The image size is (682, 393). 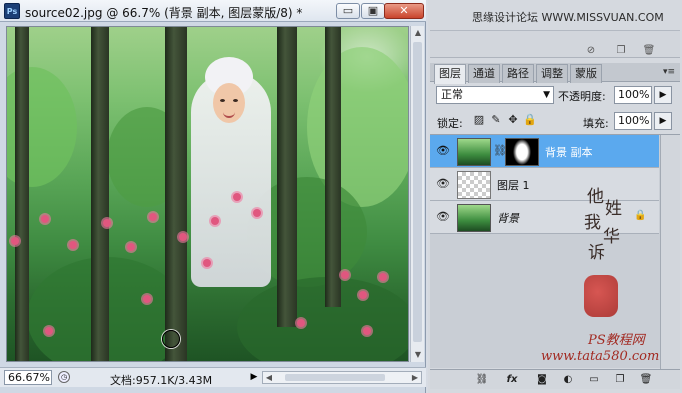 What do you see at coordinates (513, 185) in the screenshot?
I see `layer-name: 图层 1` at bounding box center [513, 185].